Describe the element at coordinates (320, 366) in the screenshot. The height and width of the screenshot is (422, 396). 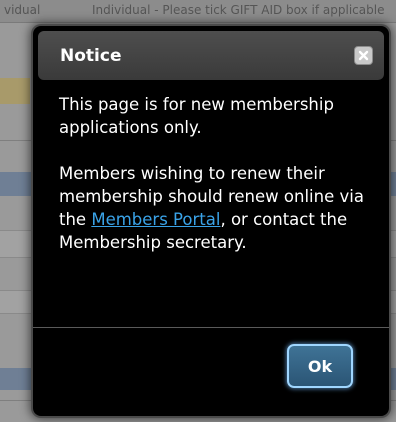
I see `ok-button: Ok` at that location.